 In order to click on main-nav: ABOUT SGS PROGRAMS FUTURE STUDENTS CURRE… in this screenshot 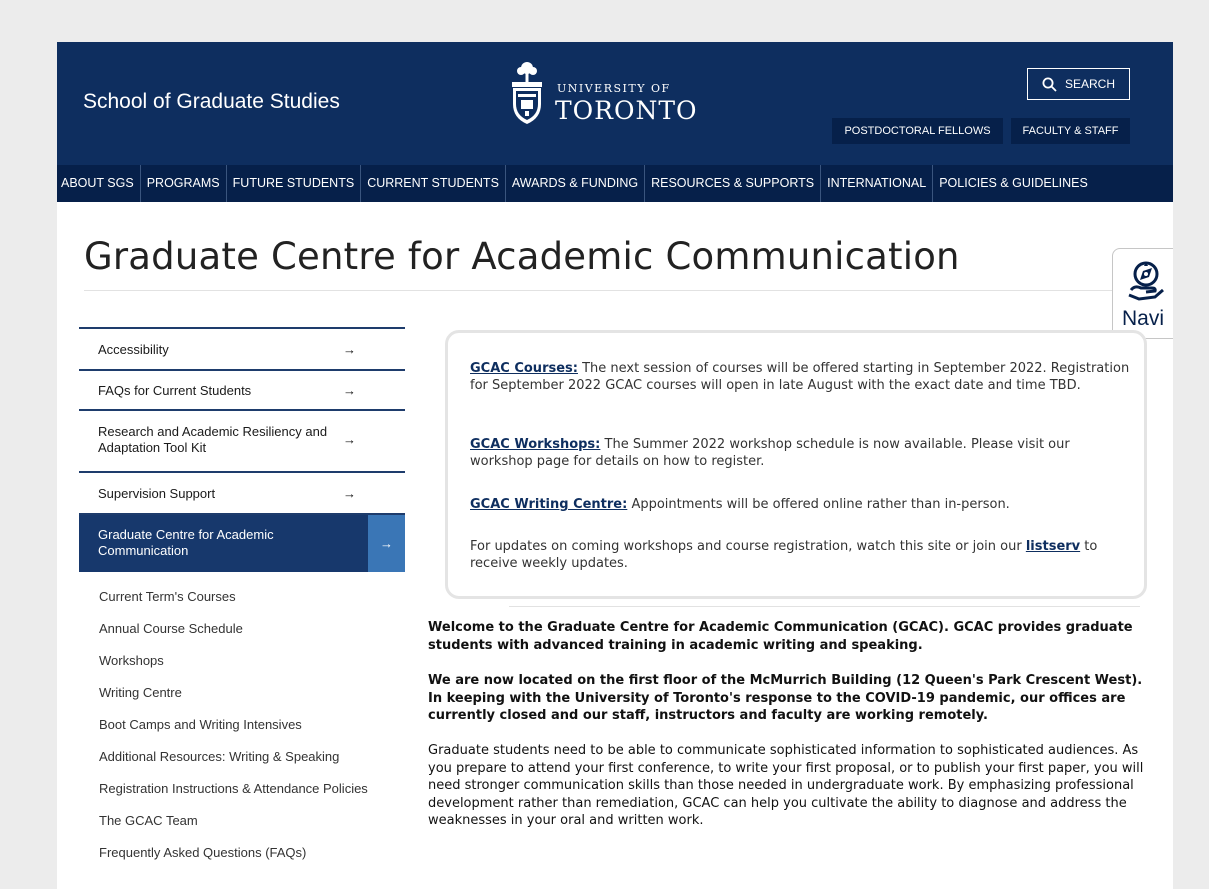, I will do `click(615, 183)`.